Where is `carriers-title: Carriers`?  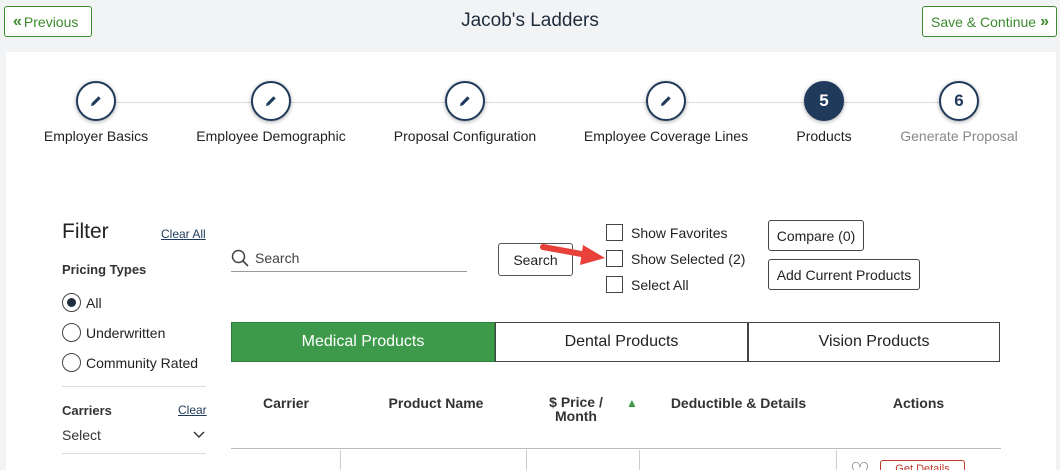 carriers-title: Carriers is located at coordinates (87, 410).